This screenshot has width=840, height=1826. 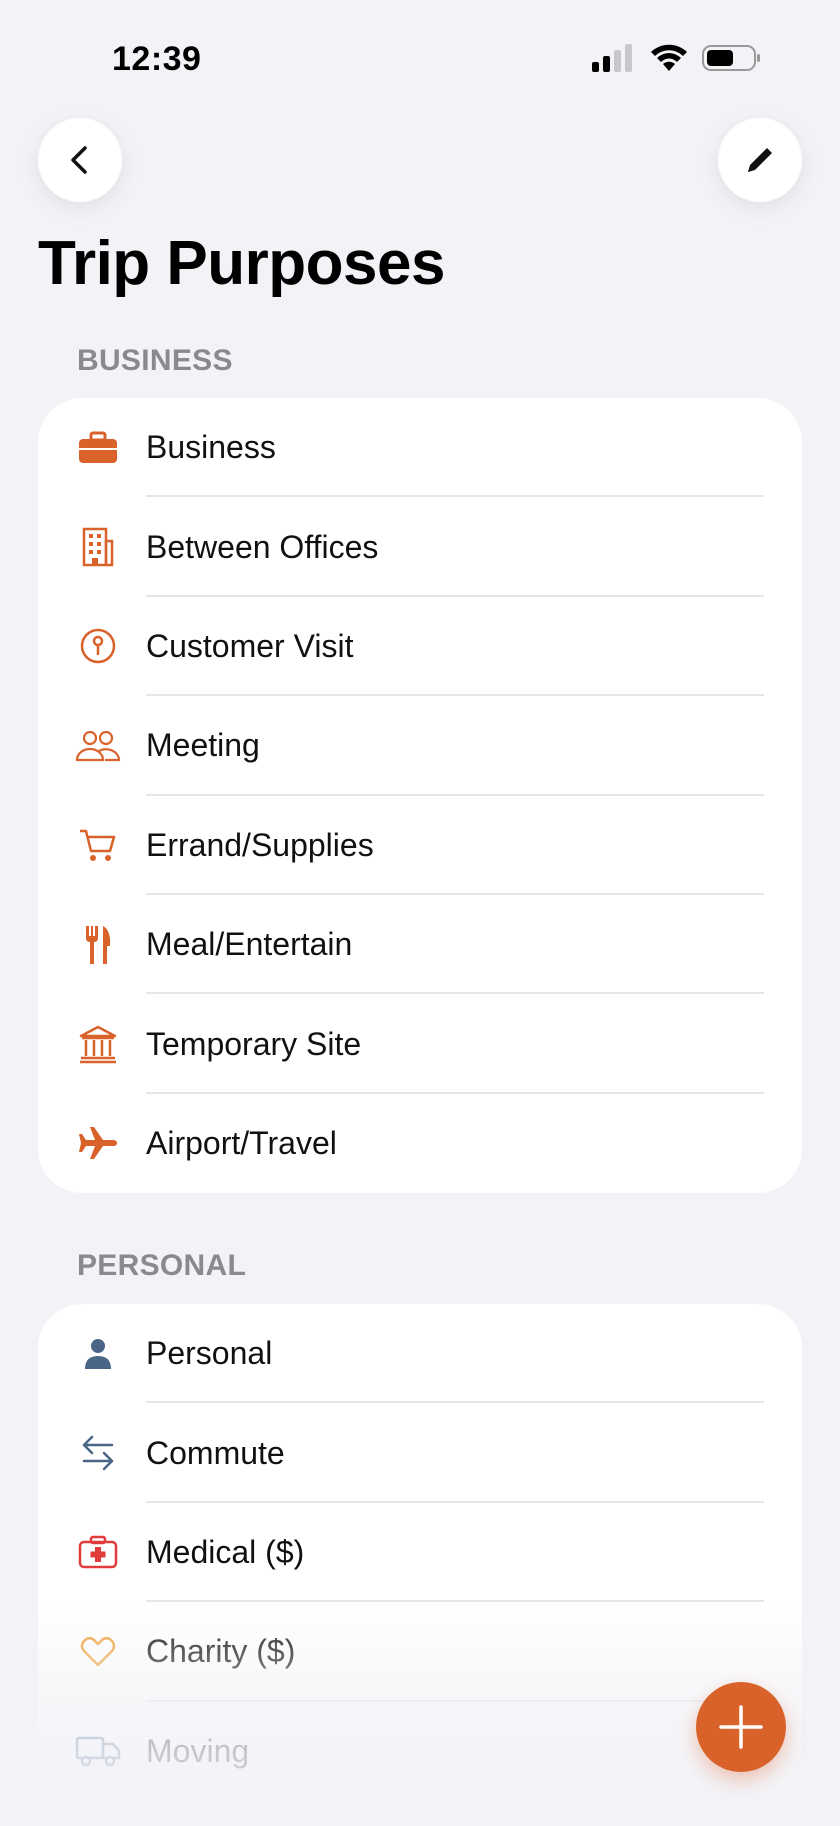 I want to click on battery-icon, so click(x=731, y=58).